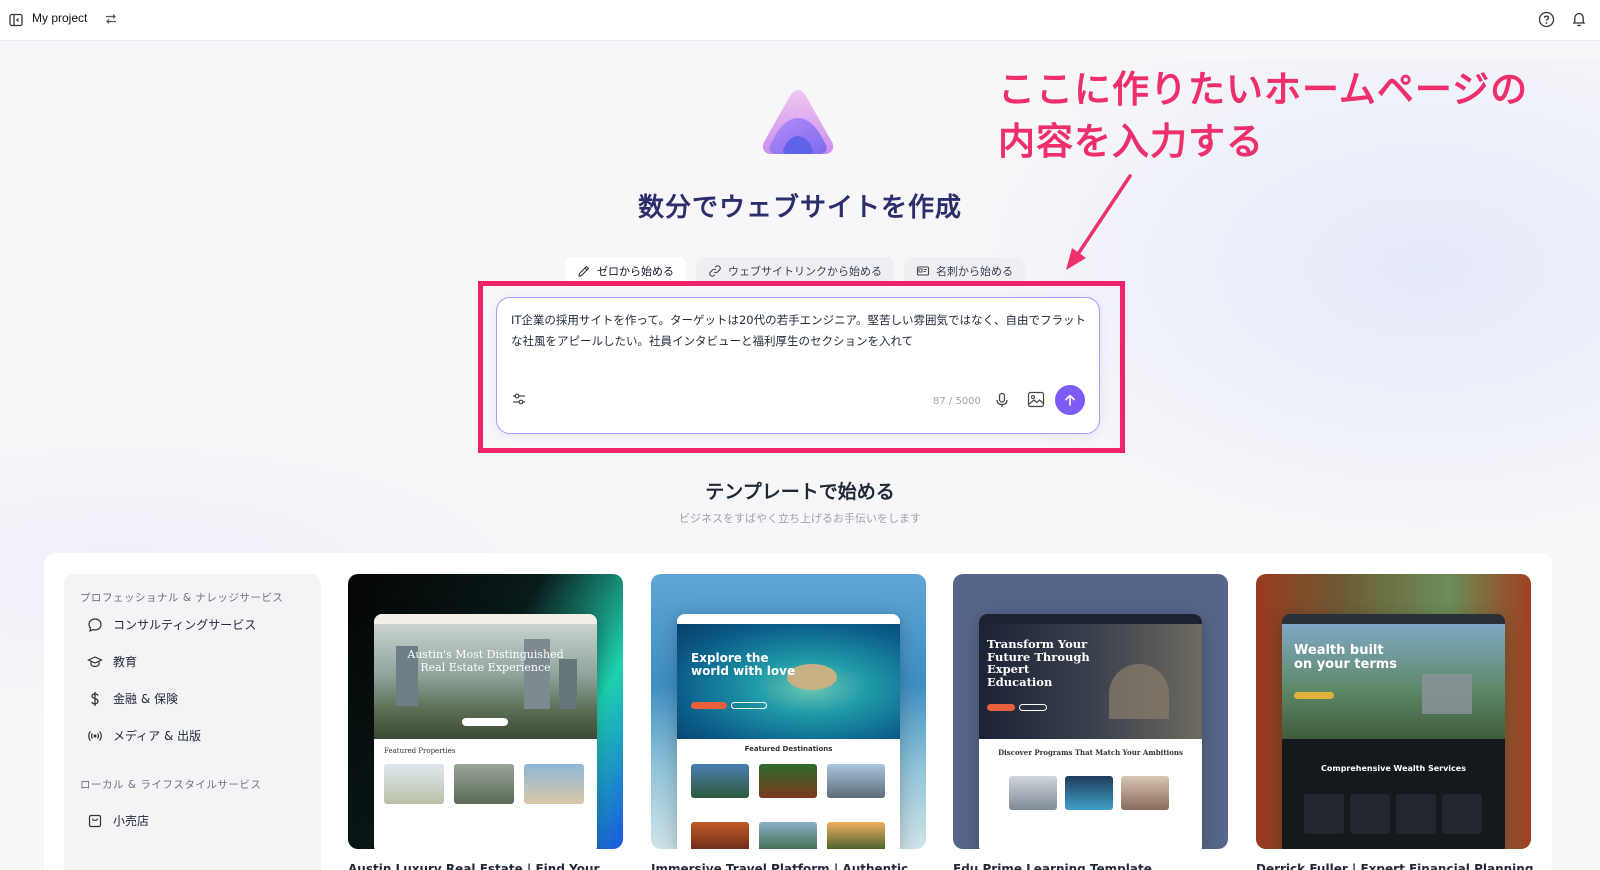 Image resolution: width=1600 pixels, height=870 pixels. Describe the element at coordinates (1393, 681) in the screenshot. I see `preview-hero: Wealth built on your terms` at that location.